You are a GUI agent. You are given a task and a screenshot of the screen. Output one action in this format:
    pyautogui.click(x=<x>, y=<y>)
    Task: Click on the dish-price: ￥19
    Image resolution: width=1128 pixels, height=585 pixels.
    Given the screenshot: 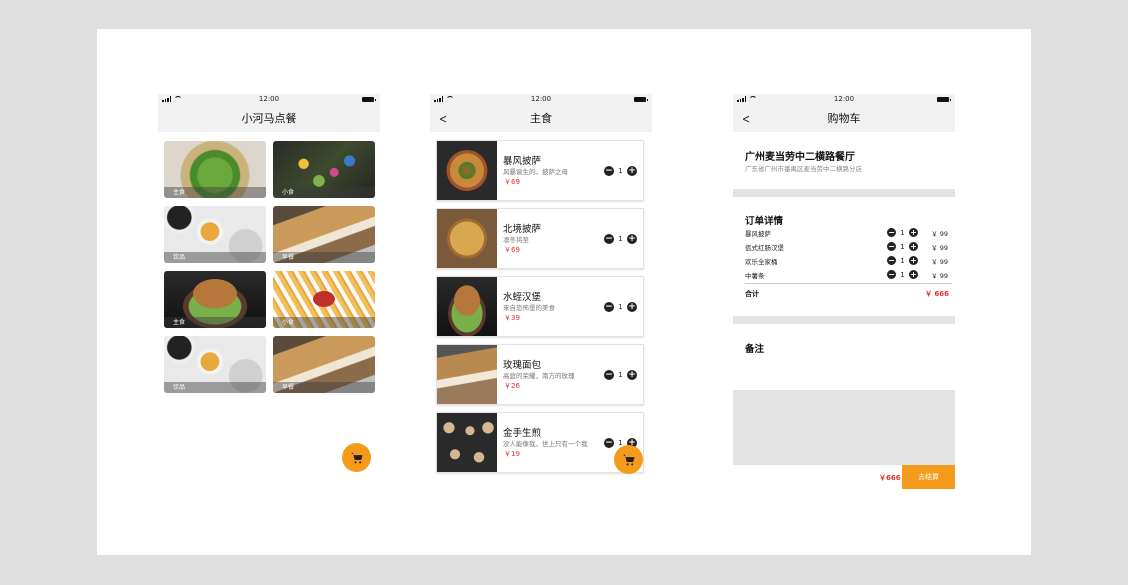 What is the action you would take?
    pyautogui.click(x=512, y=454)
    